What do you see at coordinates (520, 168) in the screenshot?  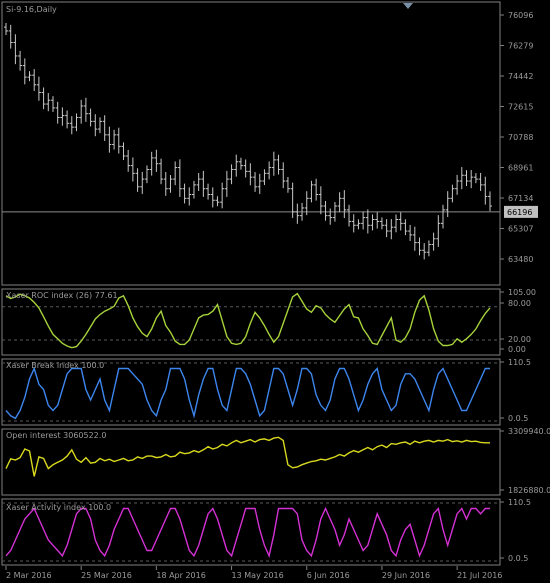 I see `price-tick-label: 68961` at bounding box center [520, 168].